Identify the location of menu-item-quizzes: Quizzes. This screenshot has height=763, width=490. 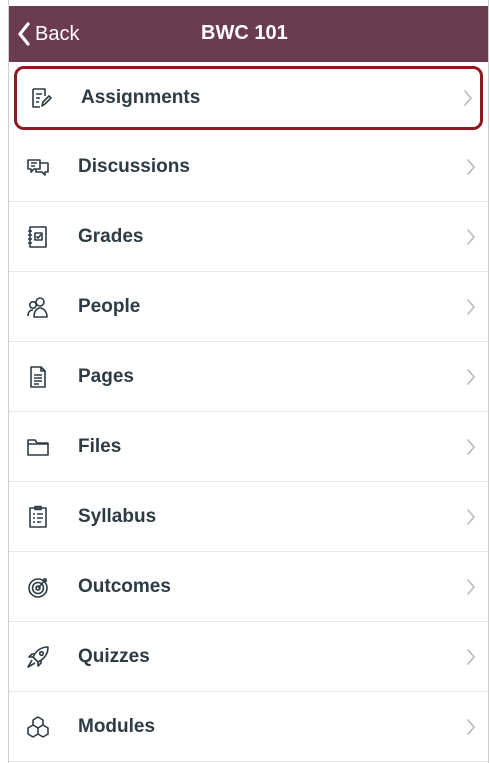
(248, 657).